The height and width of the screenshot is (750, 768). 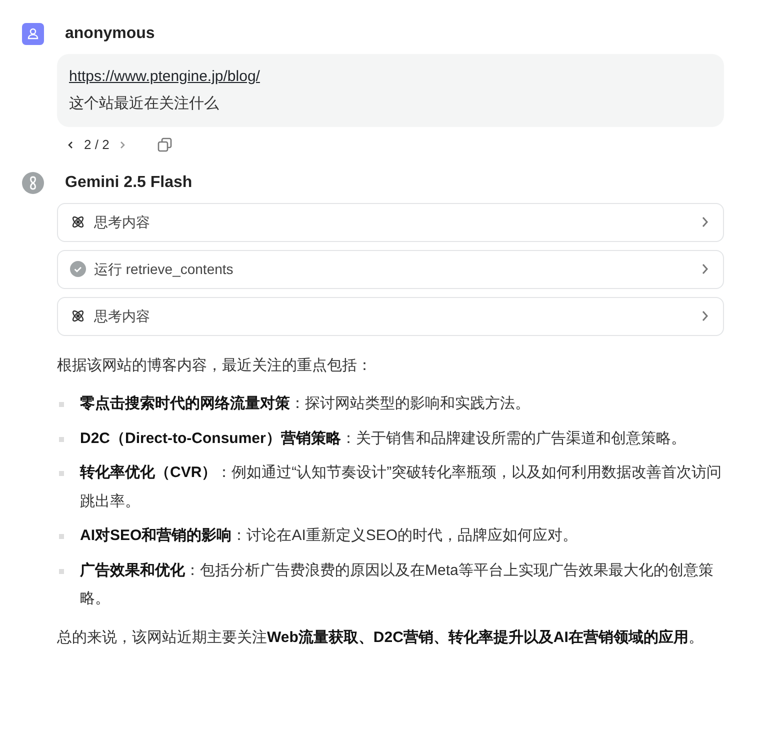 What do you see at coordinates (329, 536) in the screenshot?
I see `list-item-text: AI对SEO和营销的影响：讨论在AI重新定义SEO的时代，品牌应如何应对。` at bounding box center [329, 536].